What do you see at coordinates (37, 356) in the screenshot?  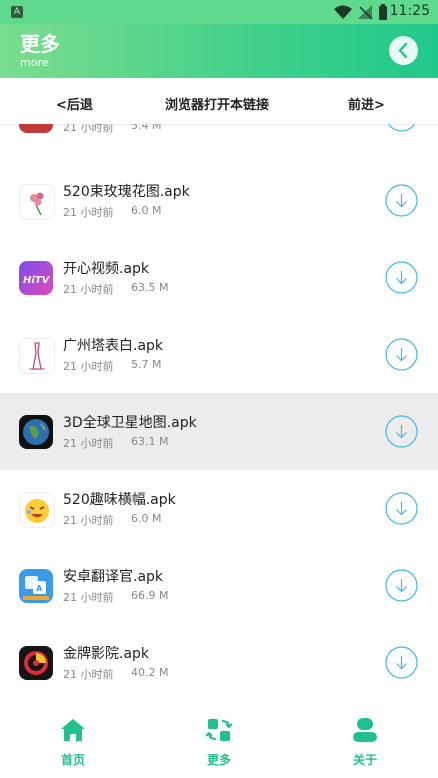 I see `canton-tower-icon` at bounding box center [37, 356].